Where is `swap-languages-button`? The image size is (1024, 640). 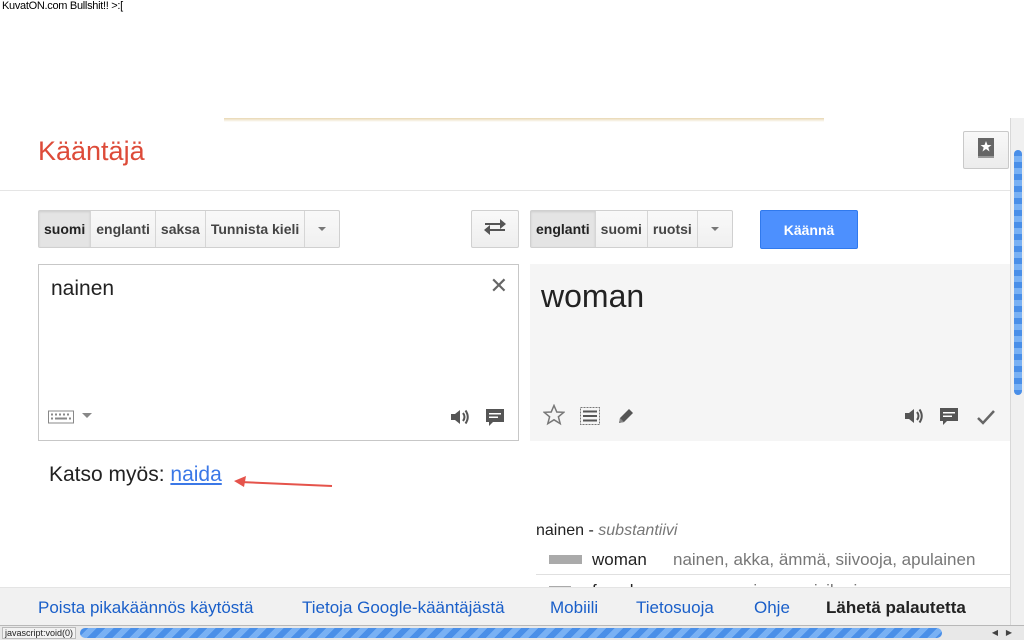
swap-languages-button is located at coordinates (495, 229).